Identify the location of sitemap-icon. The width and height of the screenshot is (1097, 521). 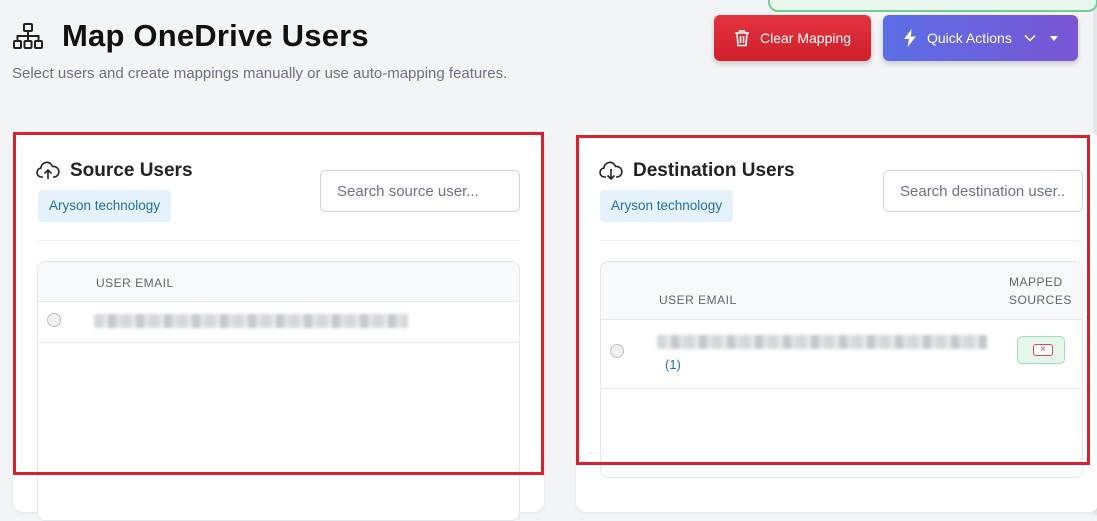
(28, 36).